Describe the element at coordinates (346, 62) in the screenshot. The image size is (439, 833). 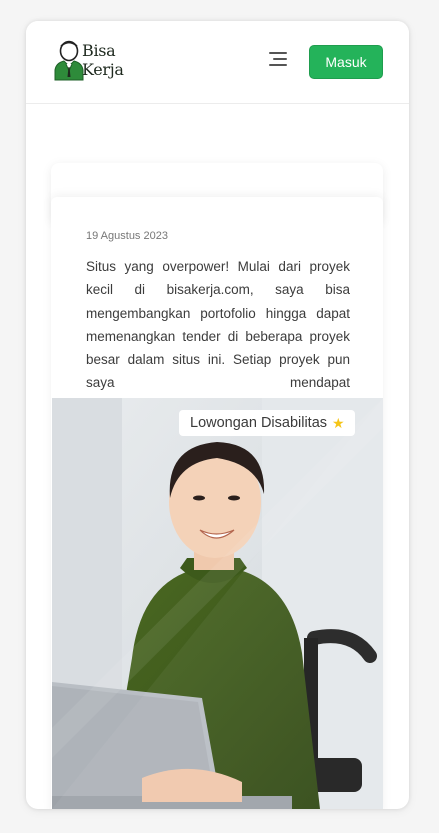
I see `login-button: Masuk` at that location.